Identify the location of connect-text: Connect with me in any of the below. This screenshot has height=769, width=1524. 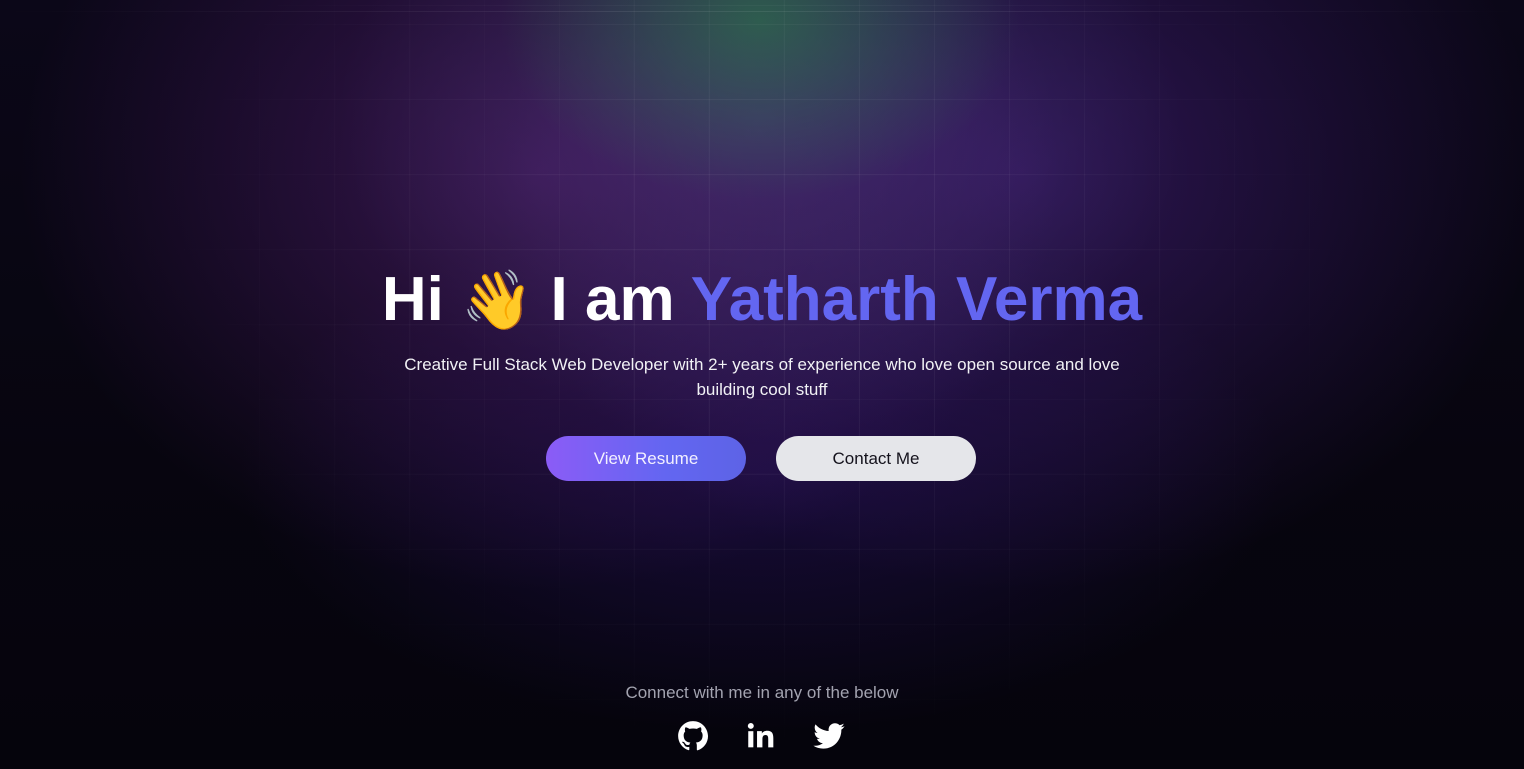
(762, 692).